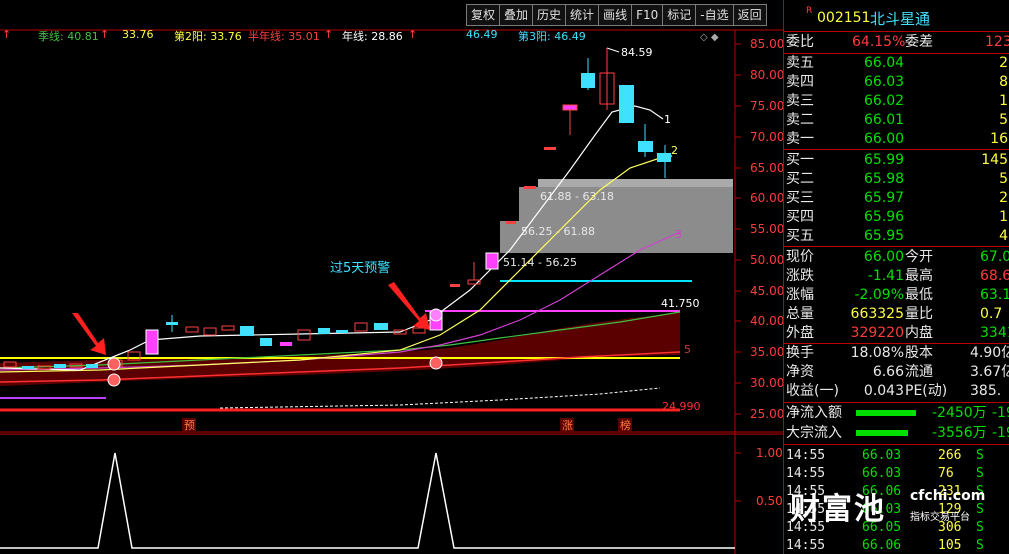  I want to click on bid-price: 65.95, so click(884, 236).